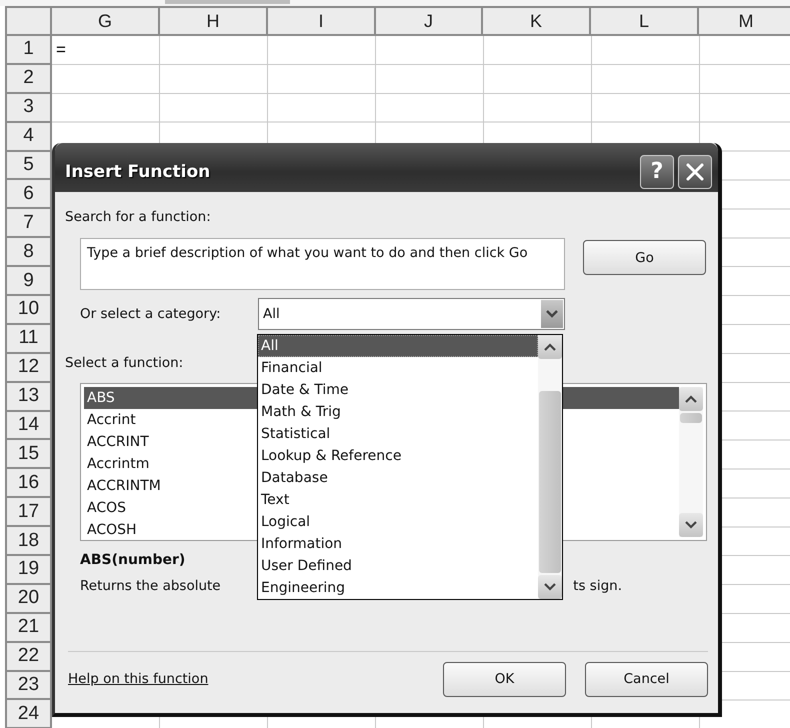 Image resolution: width=790 pixels, height=728 pixels. What do you see at coordinates (124, 363) in the screenshot?
I see `function-label: Select a function:` at bounding box center [124, 363].